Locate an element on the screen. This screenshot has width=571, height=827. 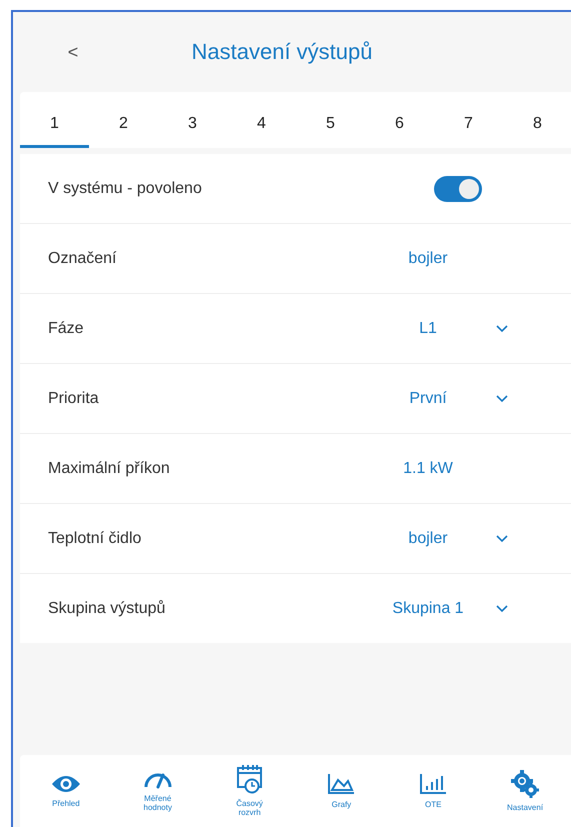
dropdown-value: bojler is located at coordinates (428, 539).